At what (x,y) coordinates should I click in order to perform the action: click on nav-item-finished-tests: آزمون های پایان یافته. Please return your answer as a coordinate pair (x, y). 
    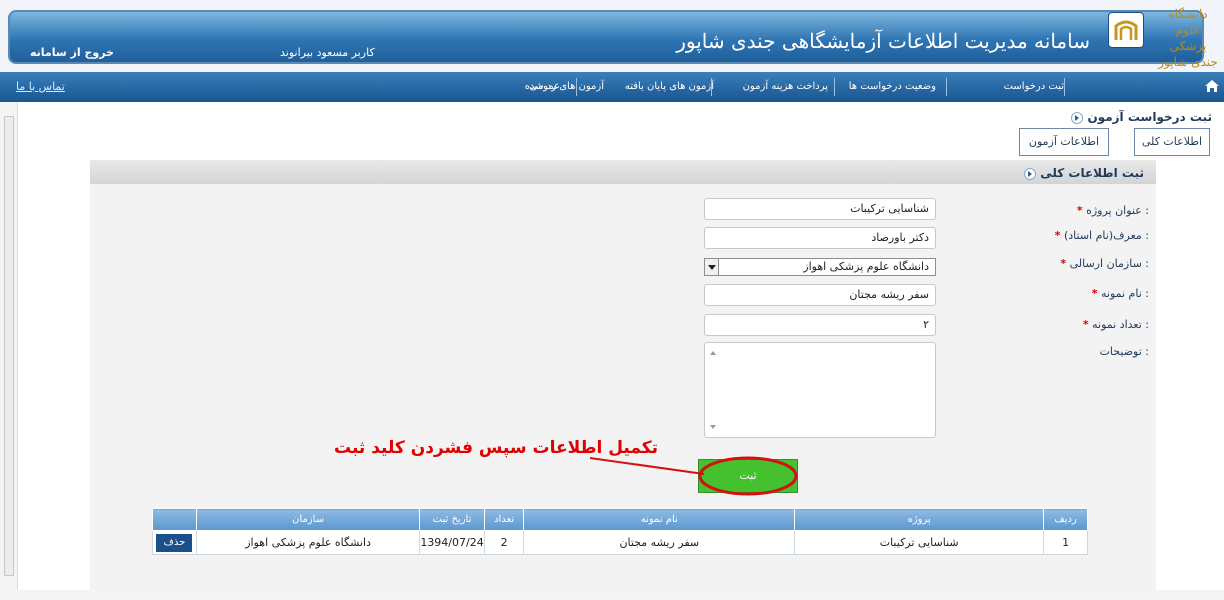
    Looking at the image, I should click on (669, 86).